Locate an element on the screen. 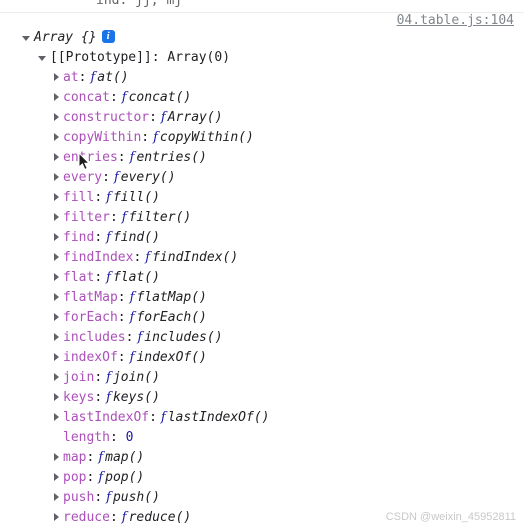  property-value-function: flatMap() is located at coordinates (171, 297).